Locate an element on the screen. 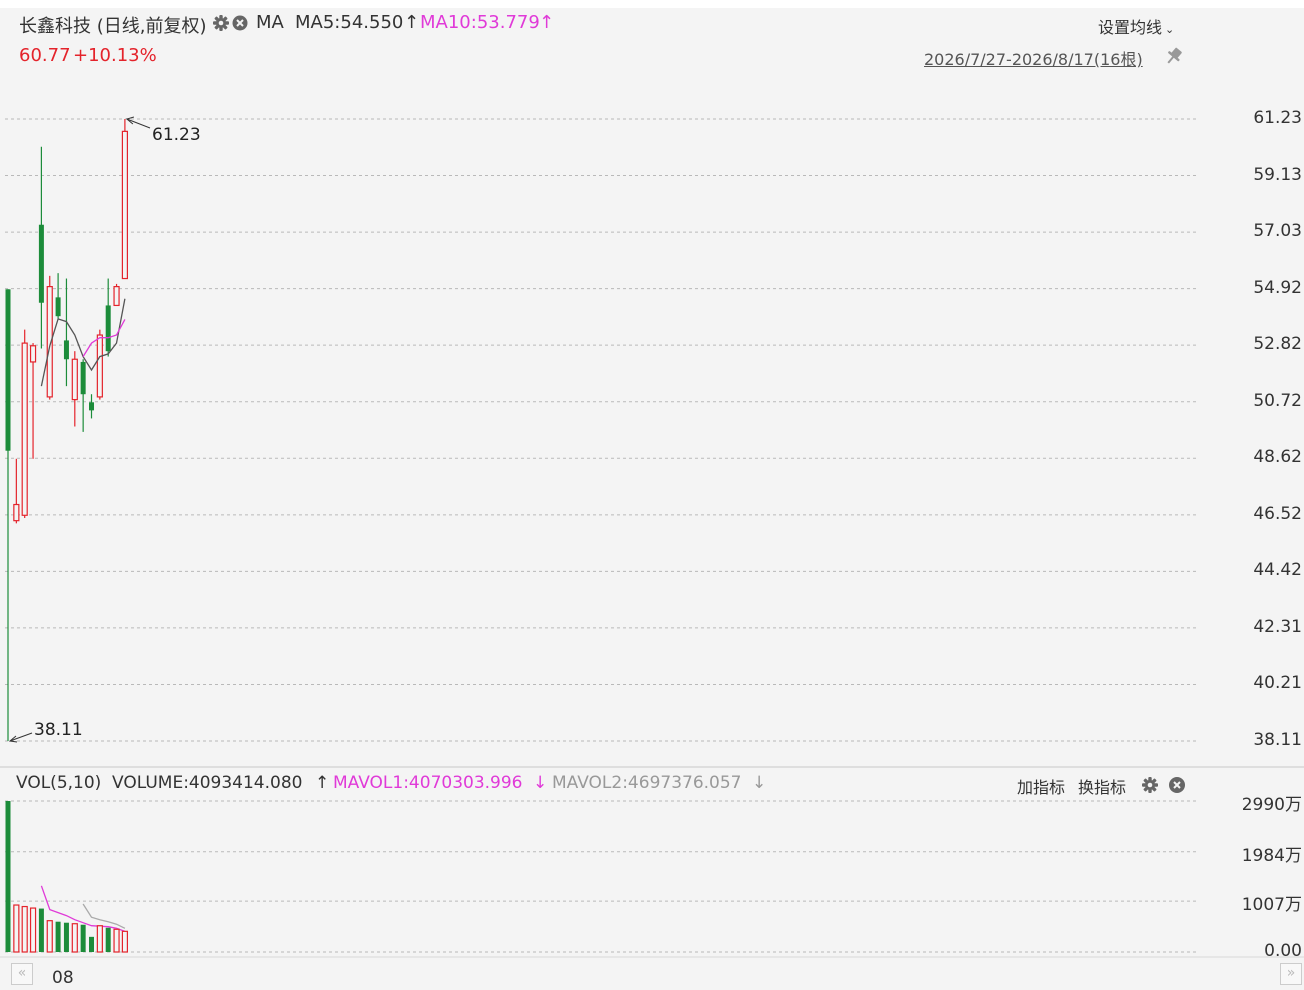 The height and width of the screenshot is (990, 1304). ma-settings-icons is located at coordinates (231, 25).